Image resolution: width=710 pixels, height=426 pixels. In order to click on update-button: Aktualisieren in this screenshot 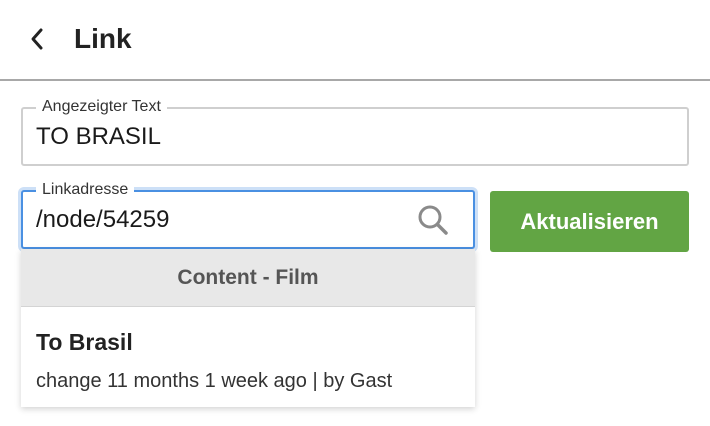, I will do `click(589, 221)`.